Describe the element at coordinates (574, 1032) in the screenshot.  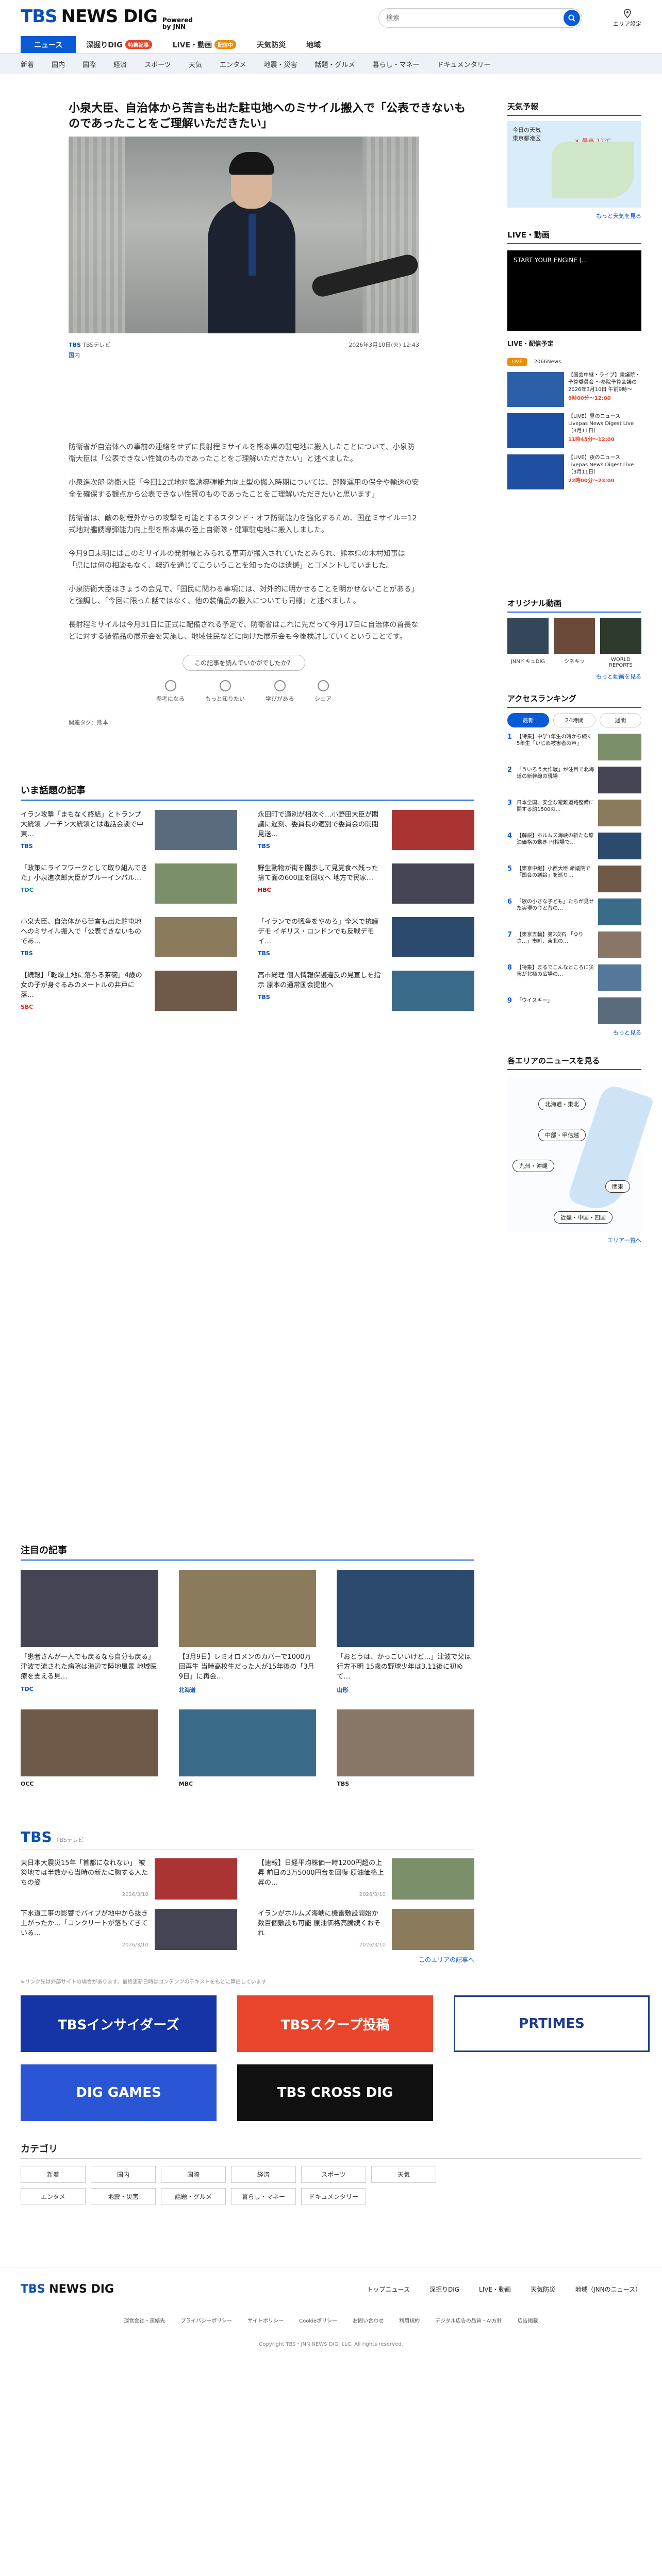
I see `ranking-more-link: もっと見る` at that location.